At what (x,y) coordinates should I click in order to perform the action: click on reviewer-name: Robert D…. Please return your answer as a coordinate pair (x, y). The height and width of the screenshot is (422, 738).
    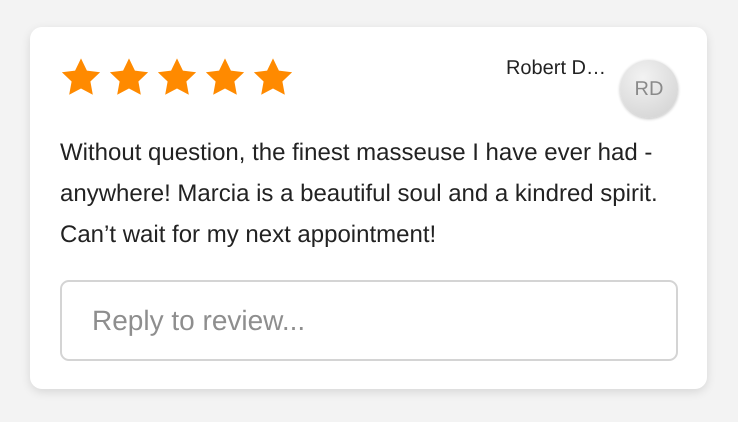
    Looking at the image, I should click on (556, 68).